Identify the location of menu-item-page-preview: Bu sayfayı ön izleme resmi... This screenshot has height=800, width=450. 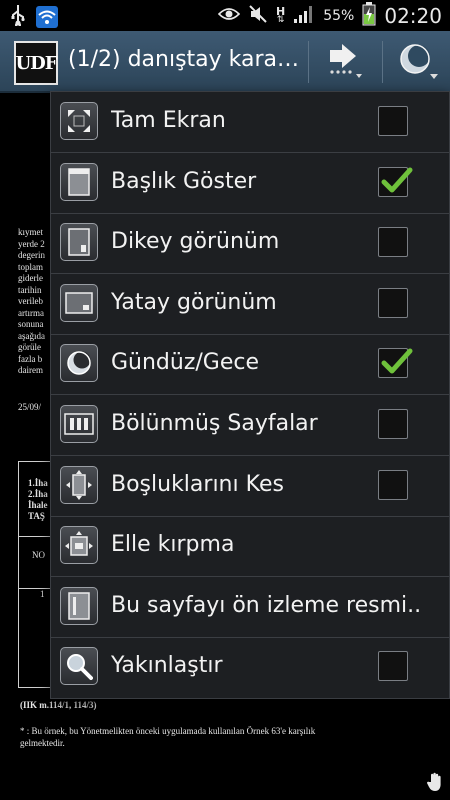
(250, 607).